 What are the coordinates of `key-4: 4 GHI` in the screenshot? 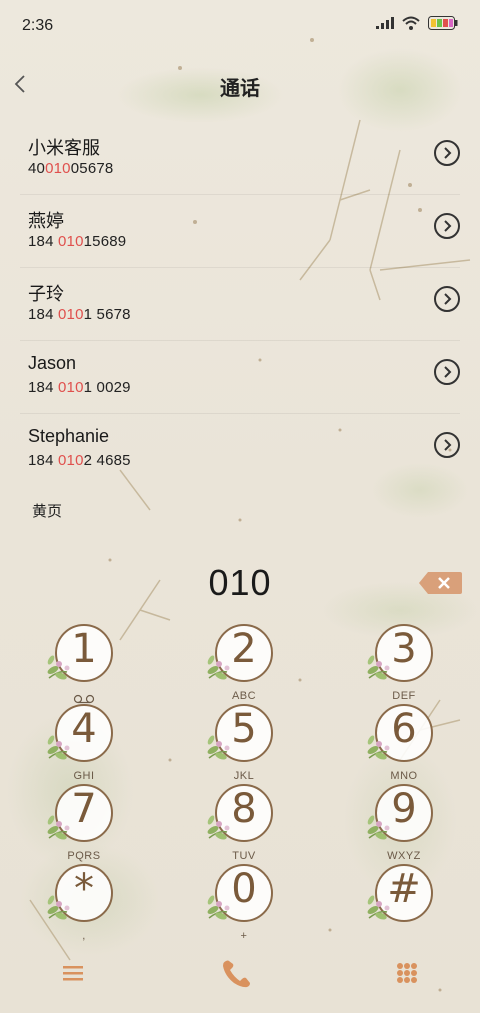 It's located at (85, 741).